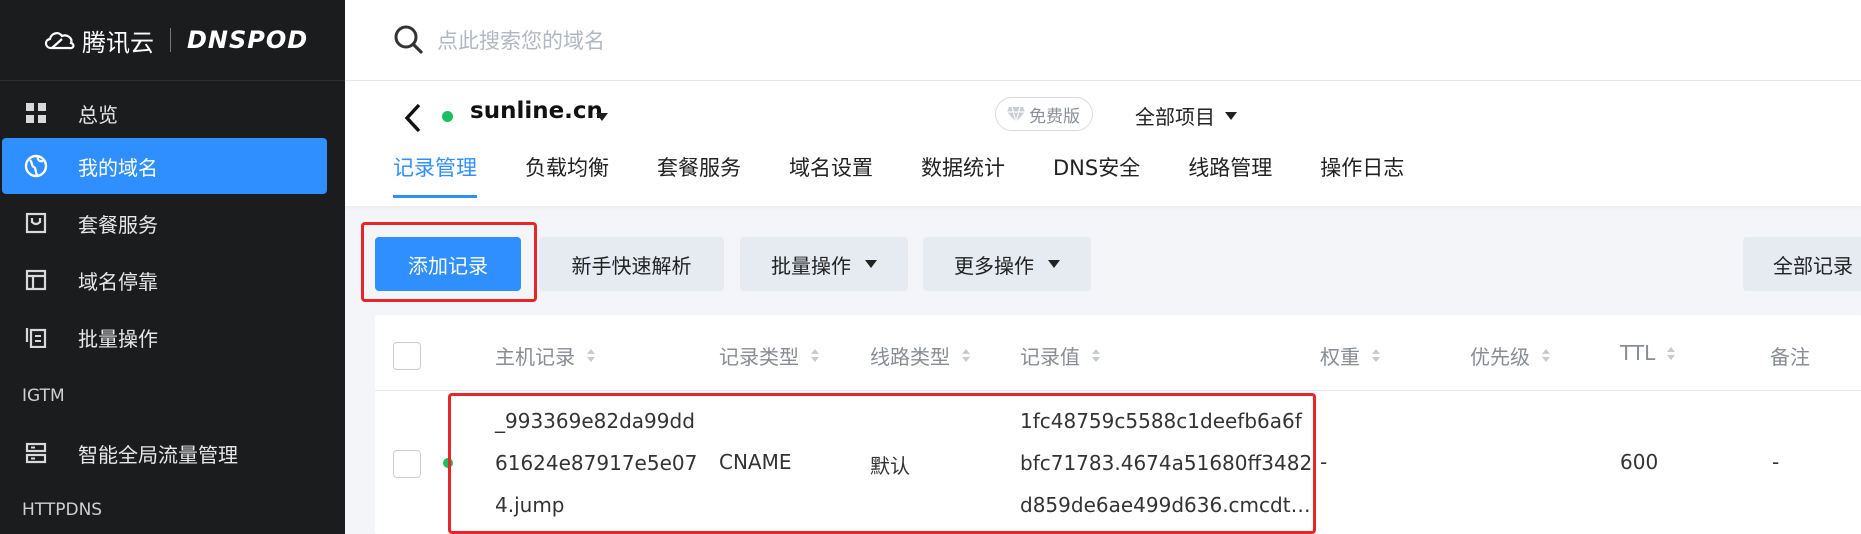 The height and width of the screenshot is (534, 1861). What do you see at coordinates (435, 179) in the screenshot?
I see `tab-record-management: 记录管理` at bounding box center [435, 179].